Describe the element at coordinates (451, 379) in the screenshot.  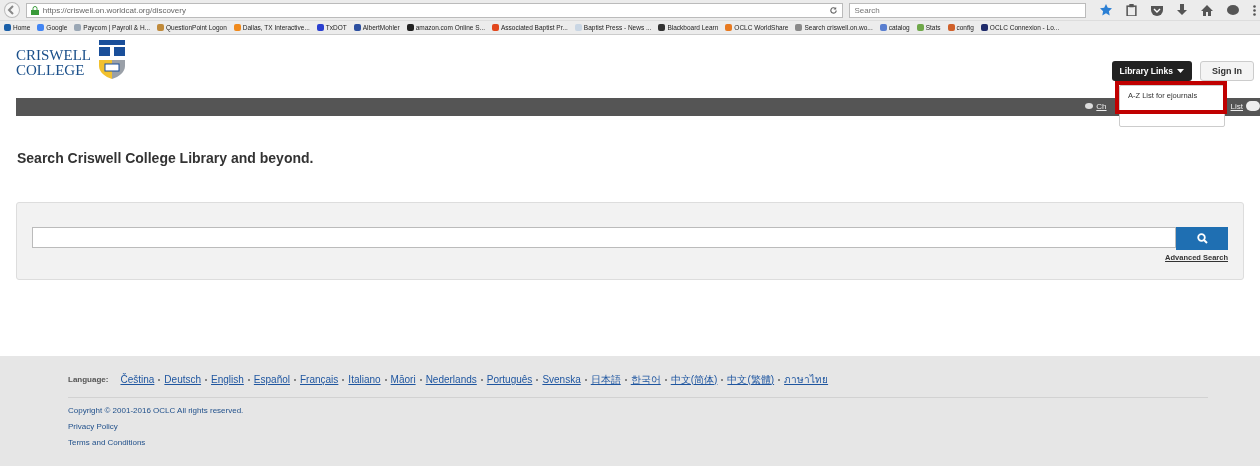
I see `language-link: Nederlands` at that location.